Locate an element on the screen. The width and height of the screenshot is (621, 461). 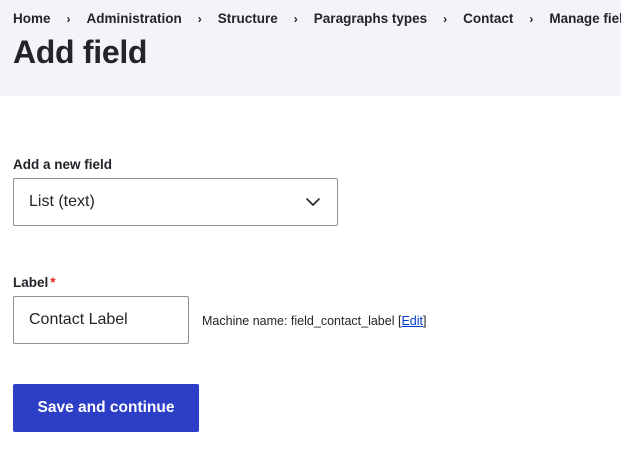
machine-name: Machine name: field_contact_label [Edit] is located at coordinates (314, 321).